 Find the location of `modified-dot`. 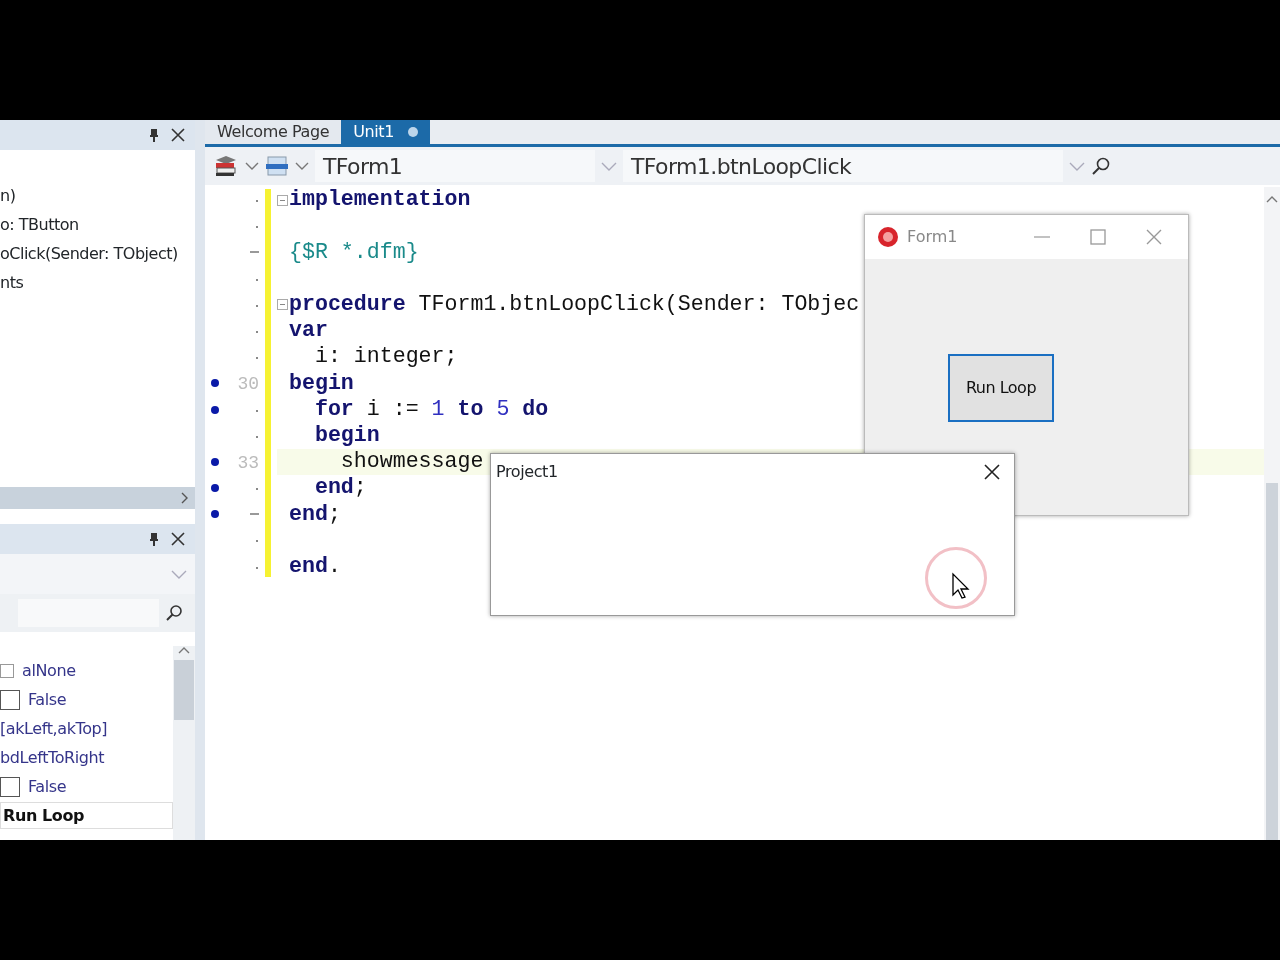

modified-dot is located at coordinates (413, 132).